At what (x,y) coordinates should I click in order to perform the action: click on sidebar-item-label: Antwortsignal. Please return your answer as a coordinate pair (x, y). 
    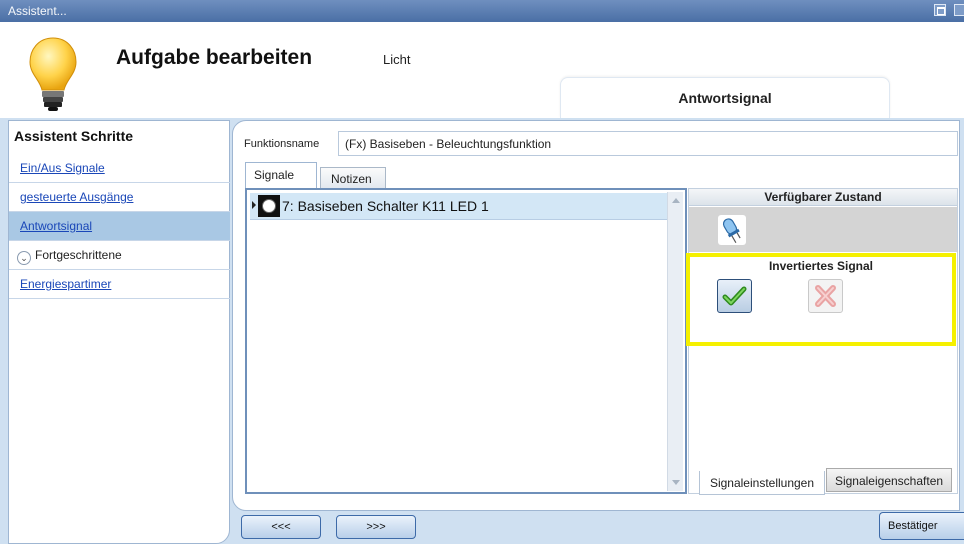
    Looking at the image, I should click on (56, 226).